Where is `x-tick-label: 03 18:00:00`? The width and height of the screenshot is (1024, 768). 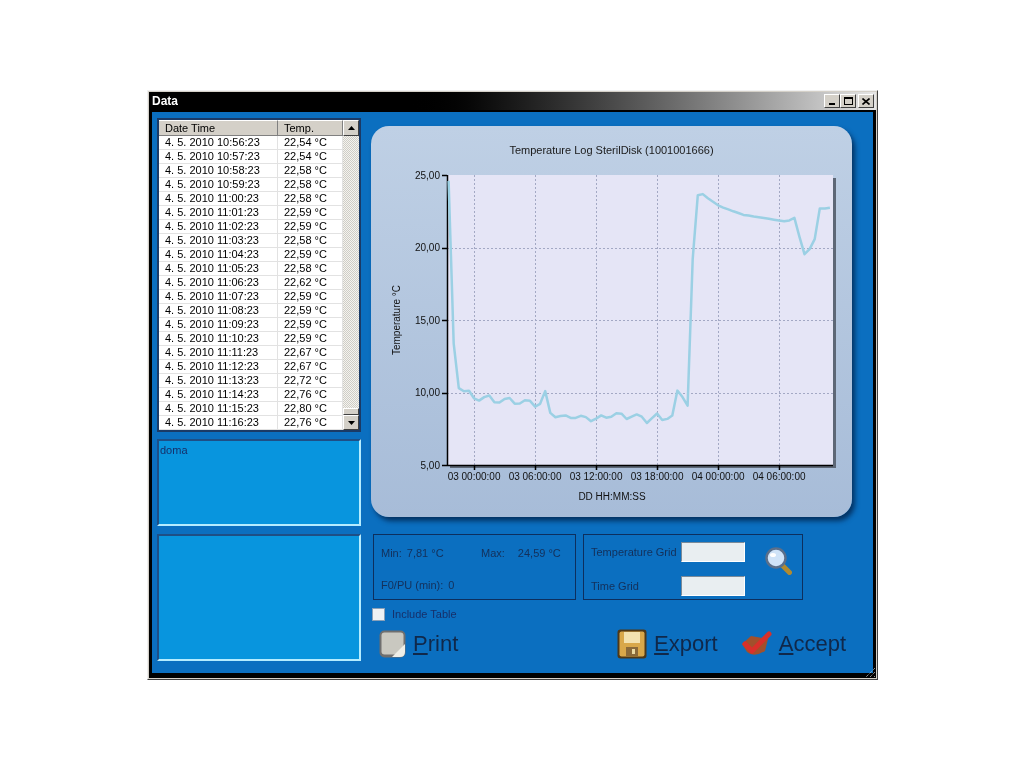 x-tick-label: 03 18:00:00 is located at coordinates (657, 476).